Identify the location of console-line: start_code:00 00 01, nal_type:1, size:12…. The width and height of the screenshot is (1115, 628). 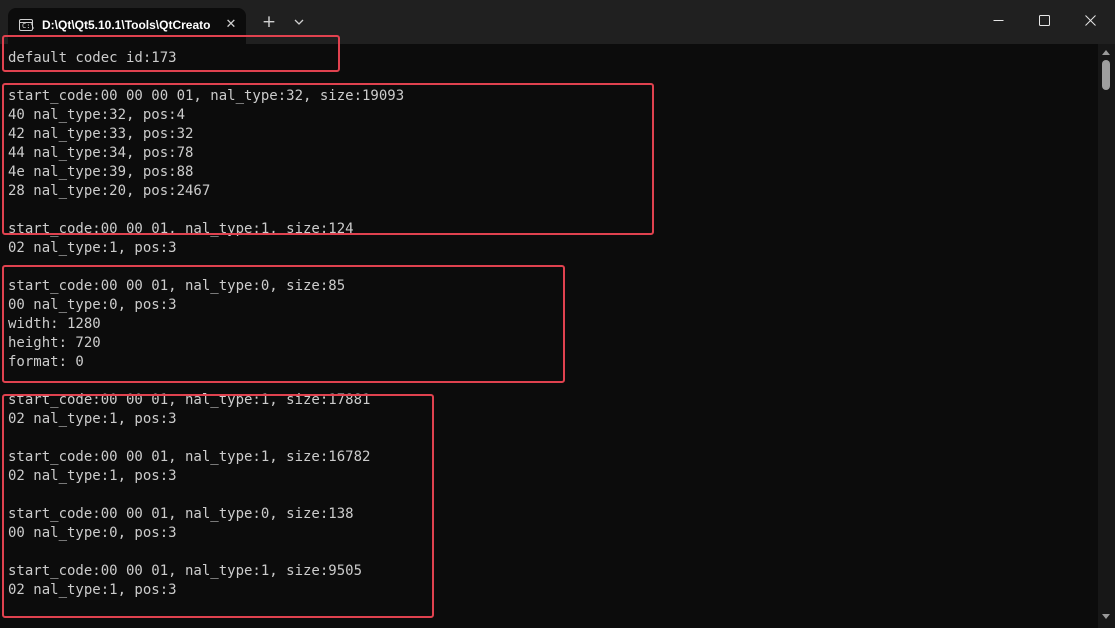
(181, 229).